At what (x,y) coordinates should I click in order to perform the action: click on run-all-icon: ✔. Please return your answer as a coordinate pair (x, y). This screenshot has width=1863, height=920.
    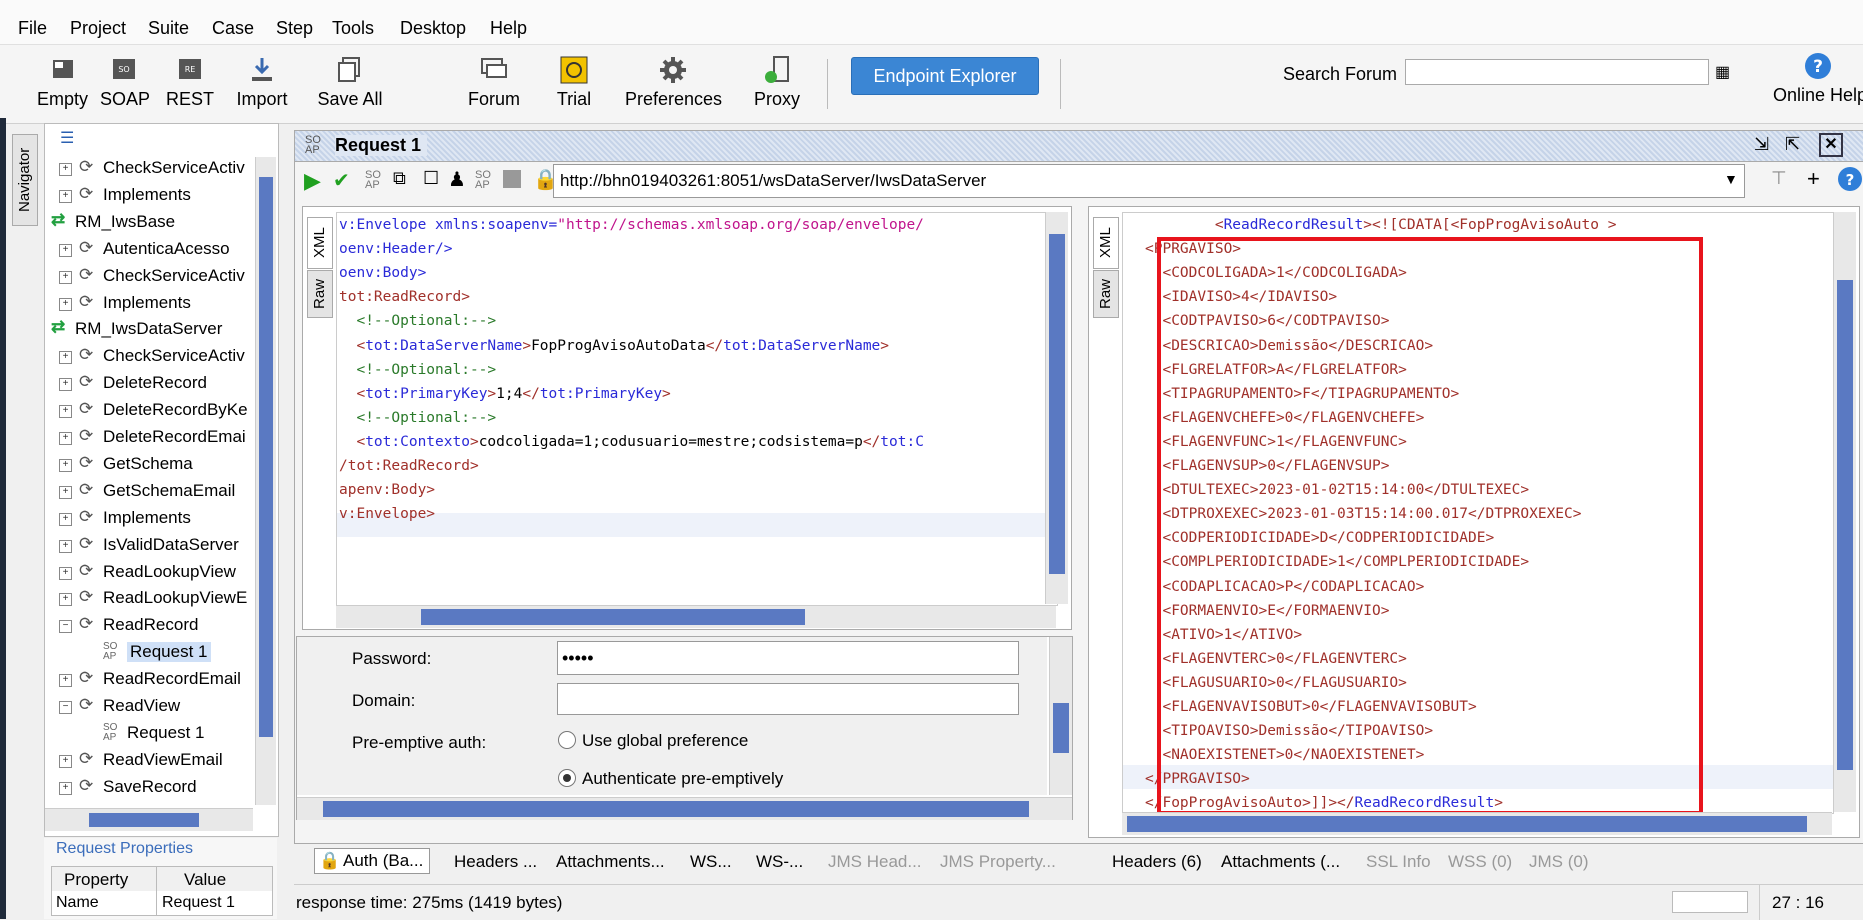
    Looking at the image, I should click on (341, 180).